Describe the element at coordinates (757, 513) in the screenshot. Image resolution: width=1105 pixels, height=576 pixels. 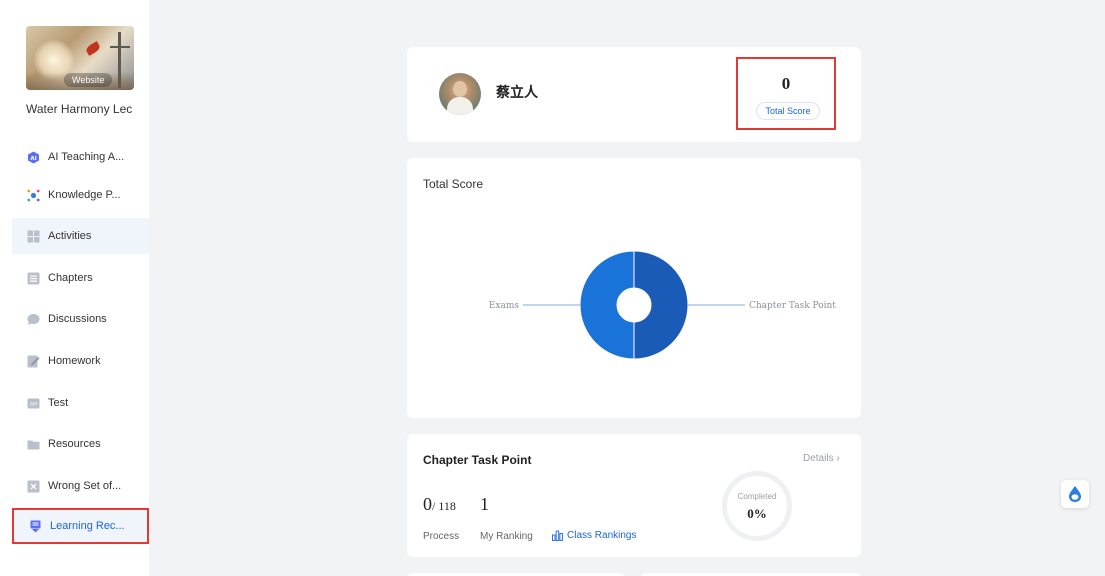
I see `completed-value: 0%` at that location.